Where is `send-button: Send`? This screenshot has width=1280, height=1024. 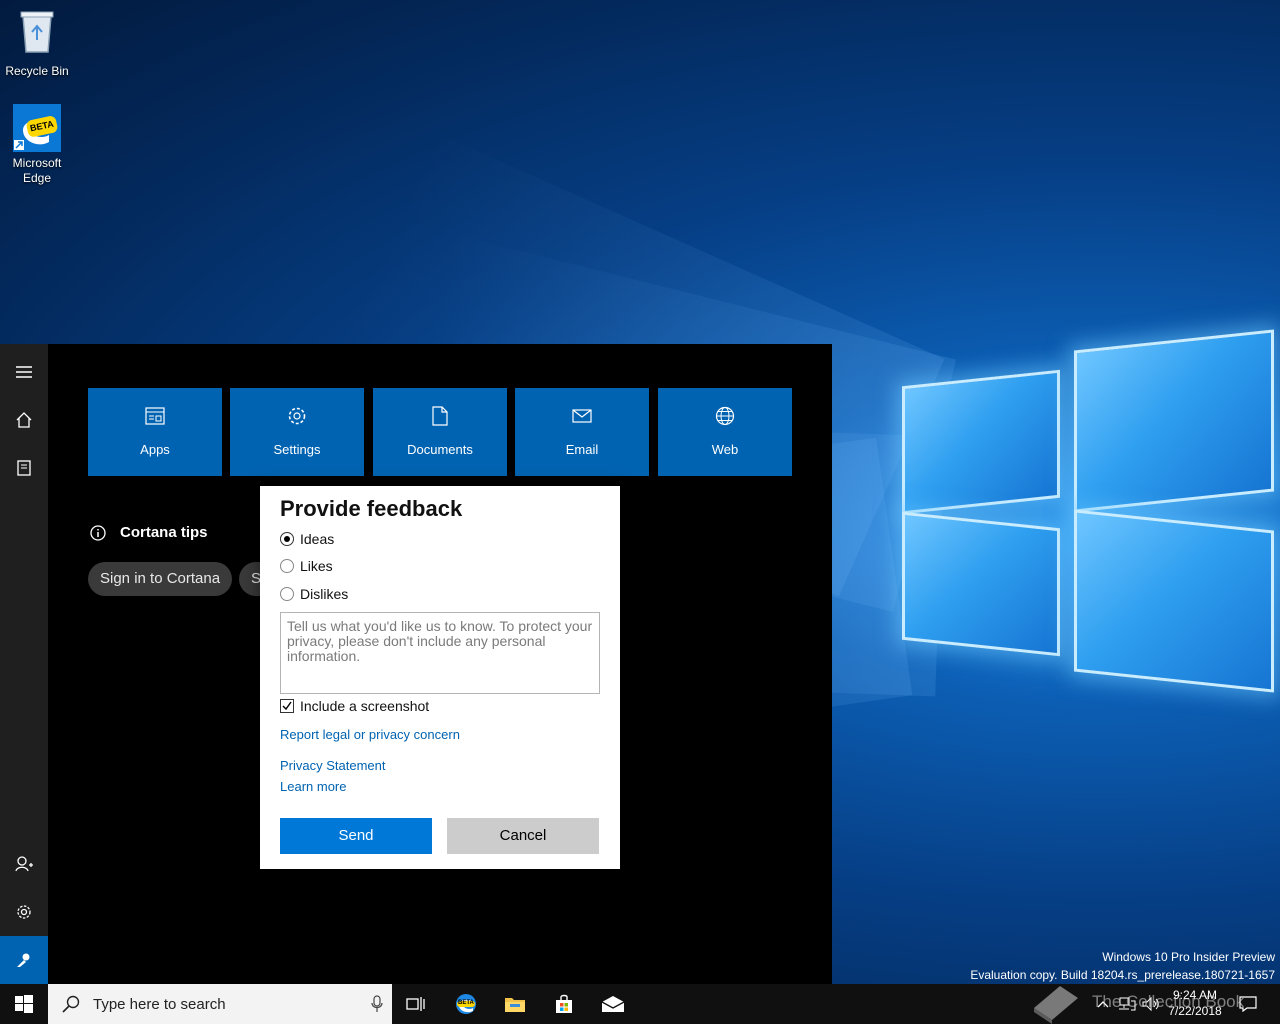 send-button: Send is located at coordinates (356, 836).